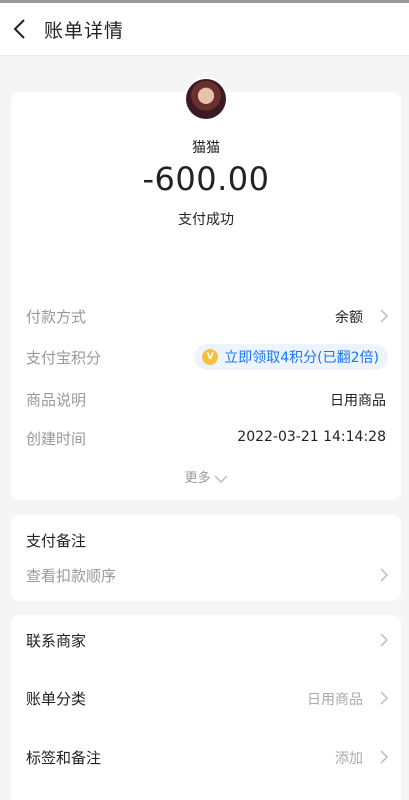  Describe the element at coordinates (56, 317) in the screenshot. I see `payment-method-label: 付款方式` at that location.